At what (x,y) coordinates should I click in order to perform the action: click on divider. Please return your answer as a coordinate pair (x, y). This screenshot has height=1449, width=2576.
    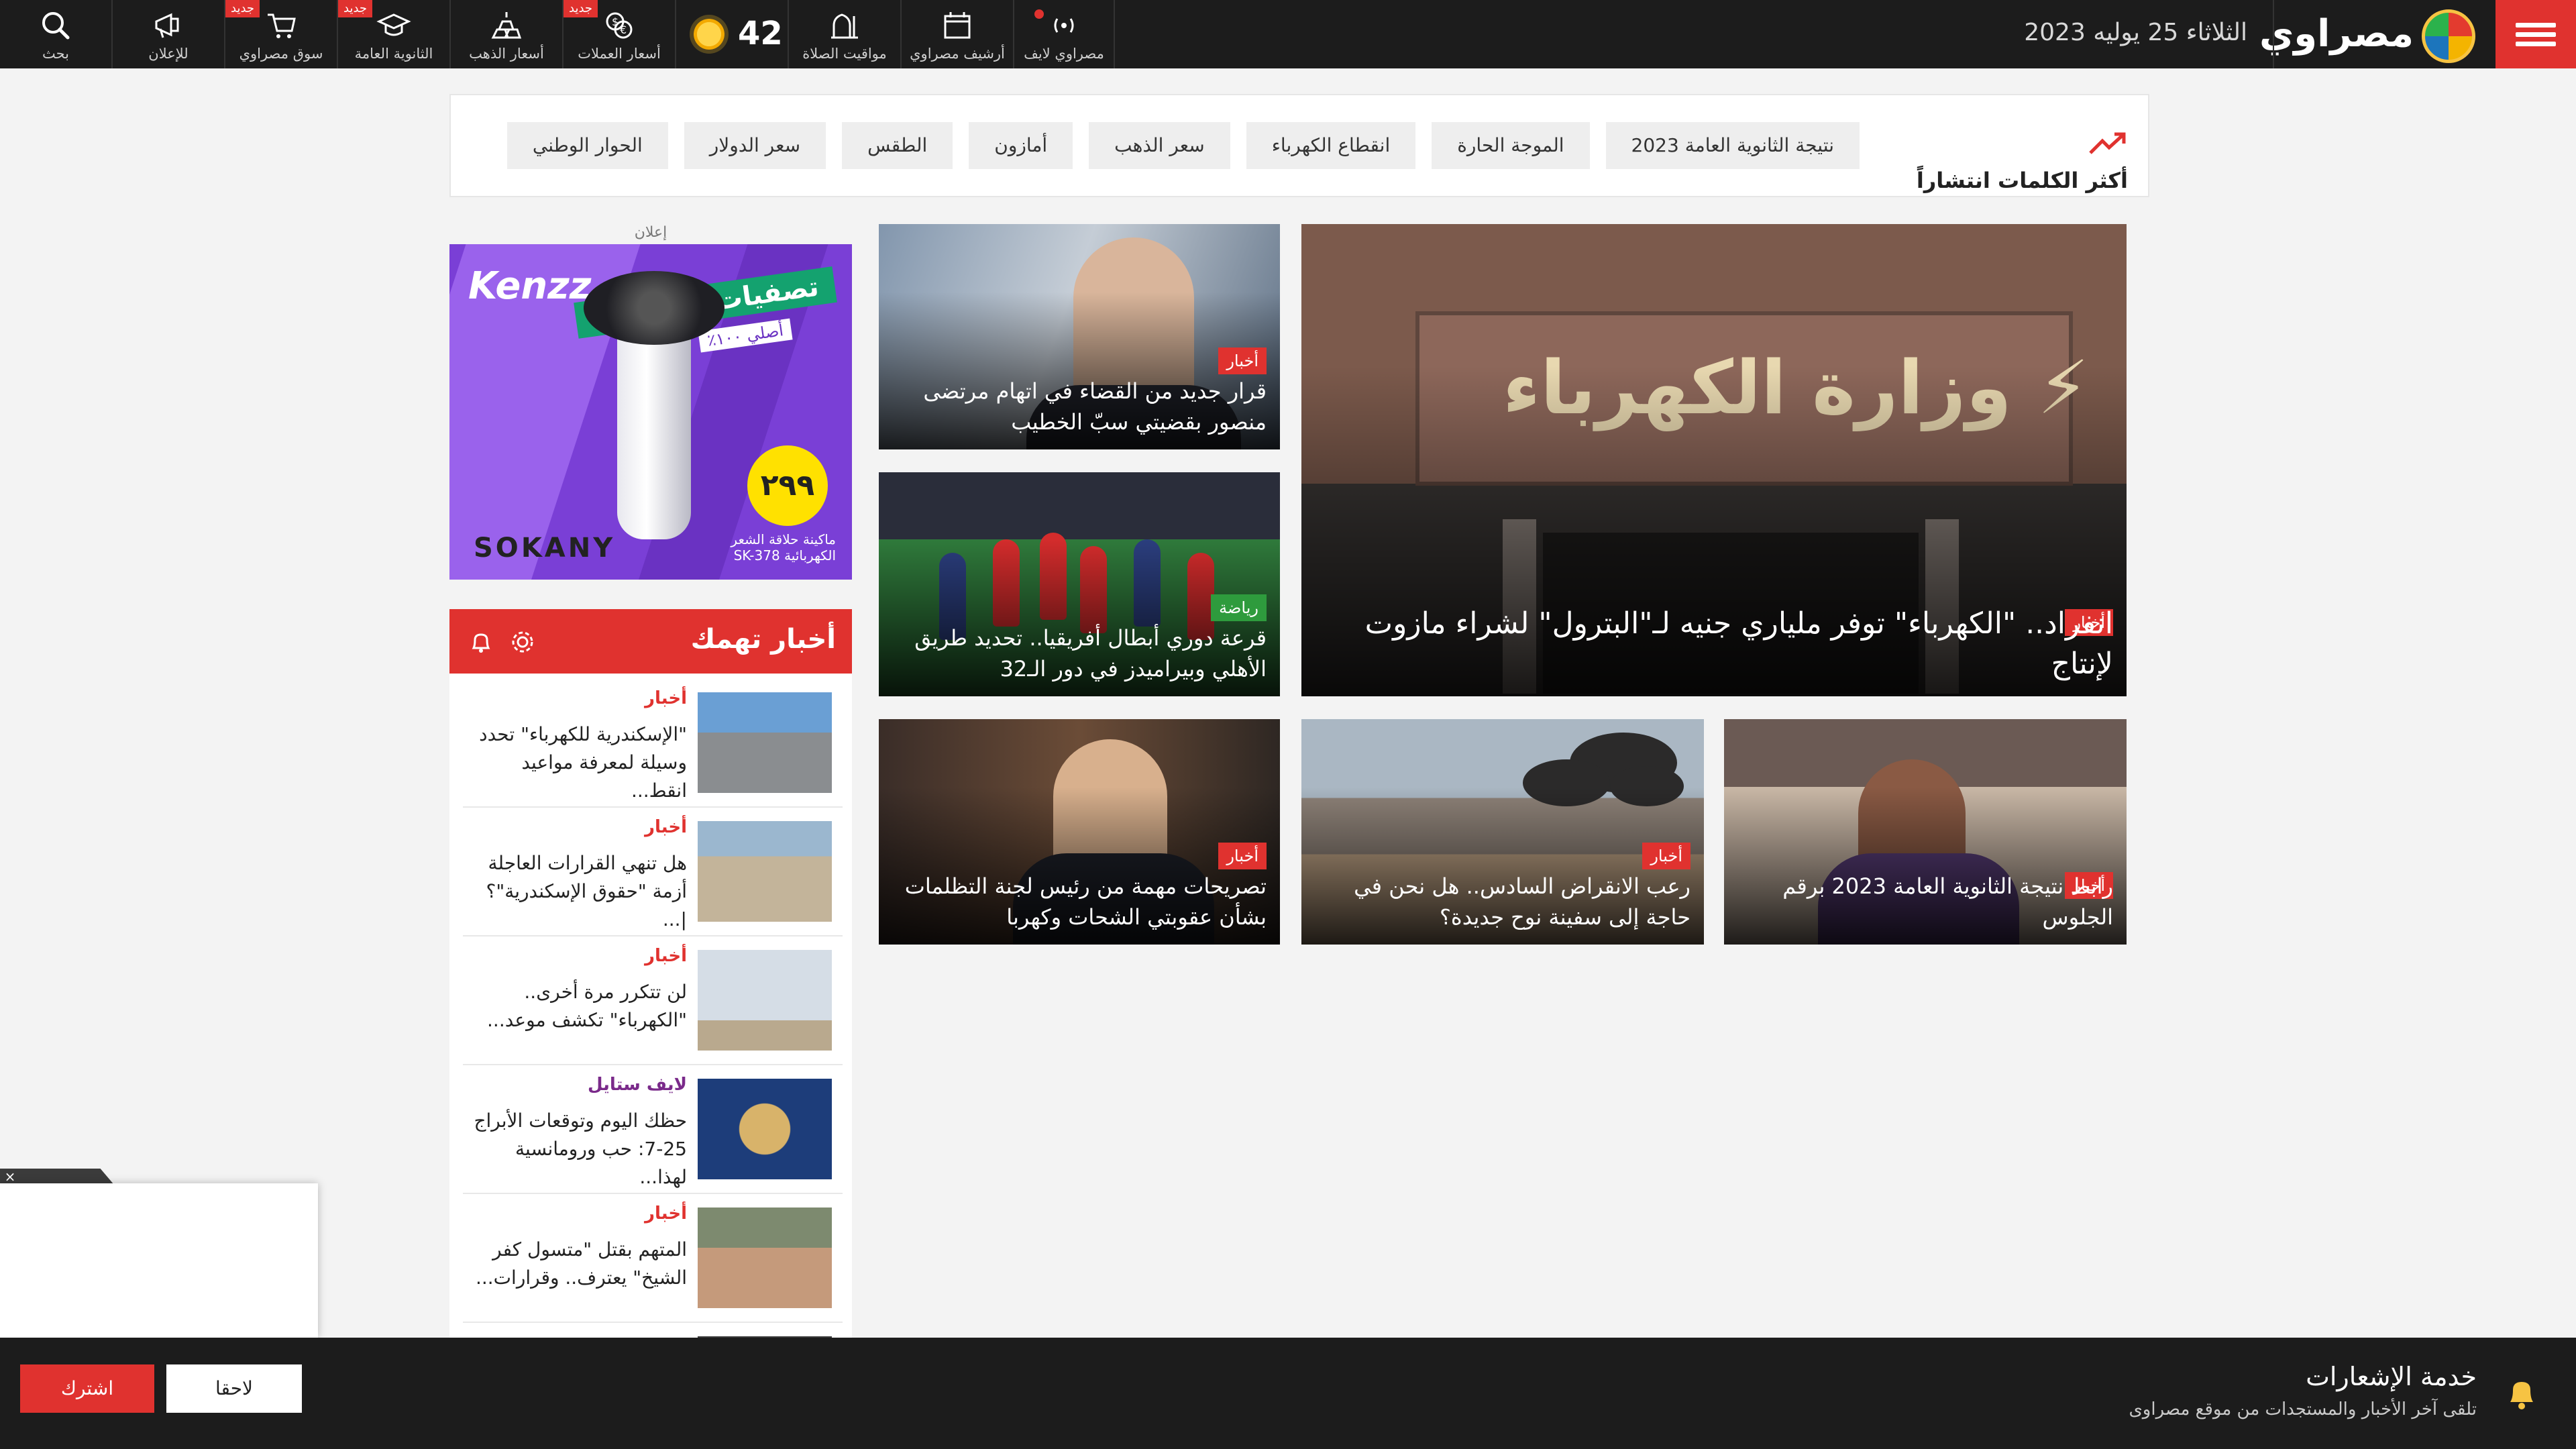
    Looking at the image, I should click on (2273, 34).